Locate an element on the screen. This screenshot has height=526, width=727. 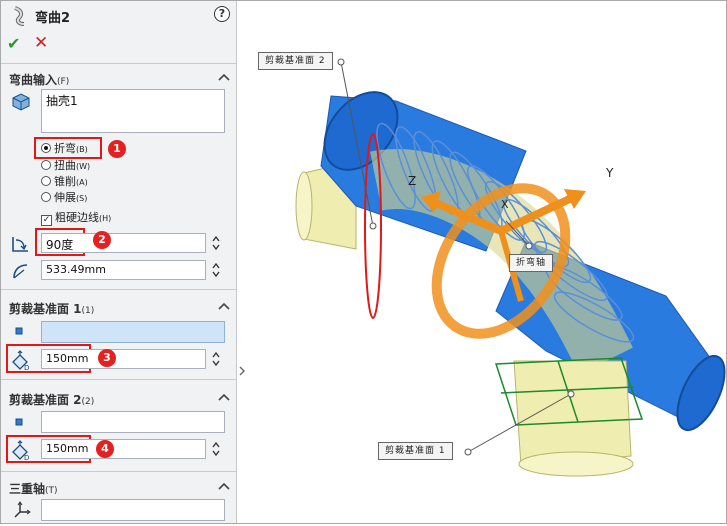
trim-plane-1-selection is located at coordinates (133, 332).